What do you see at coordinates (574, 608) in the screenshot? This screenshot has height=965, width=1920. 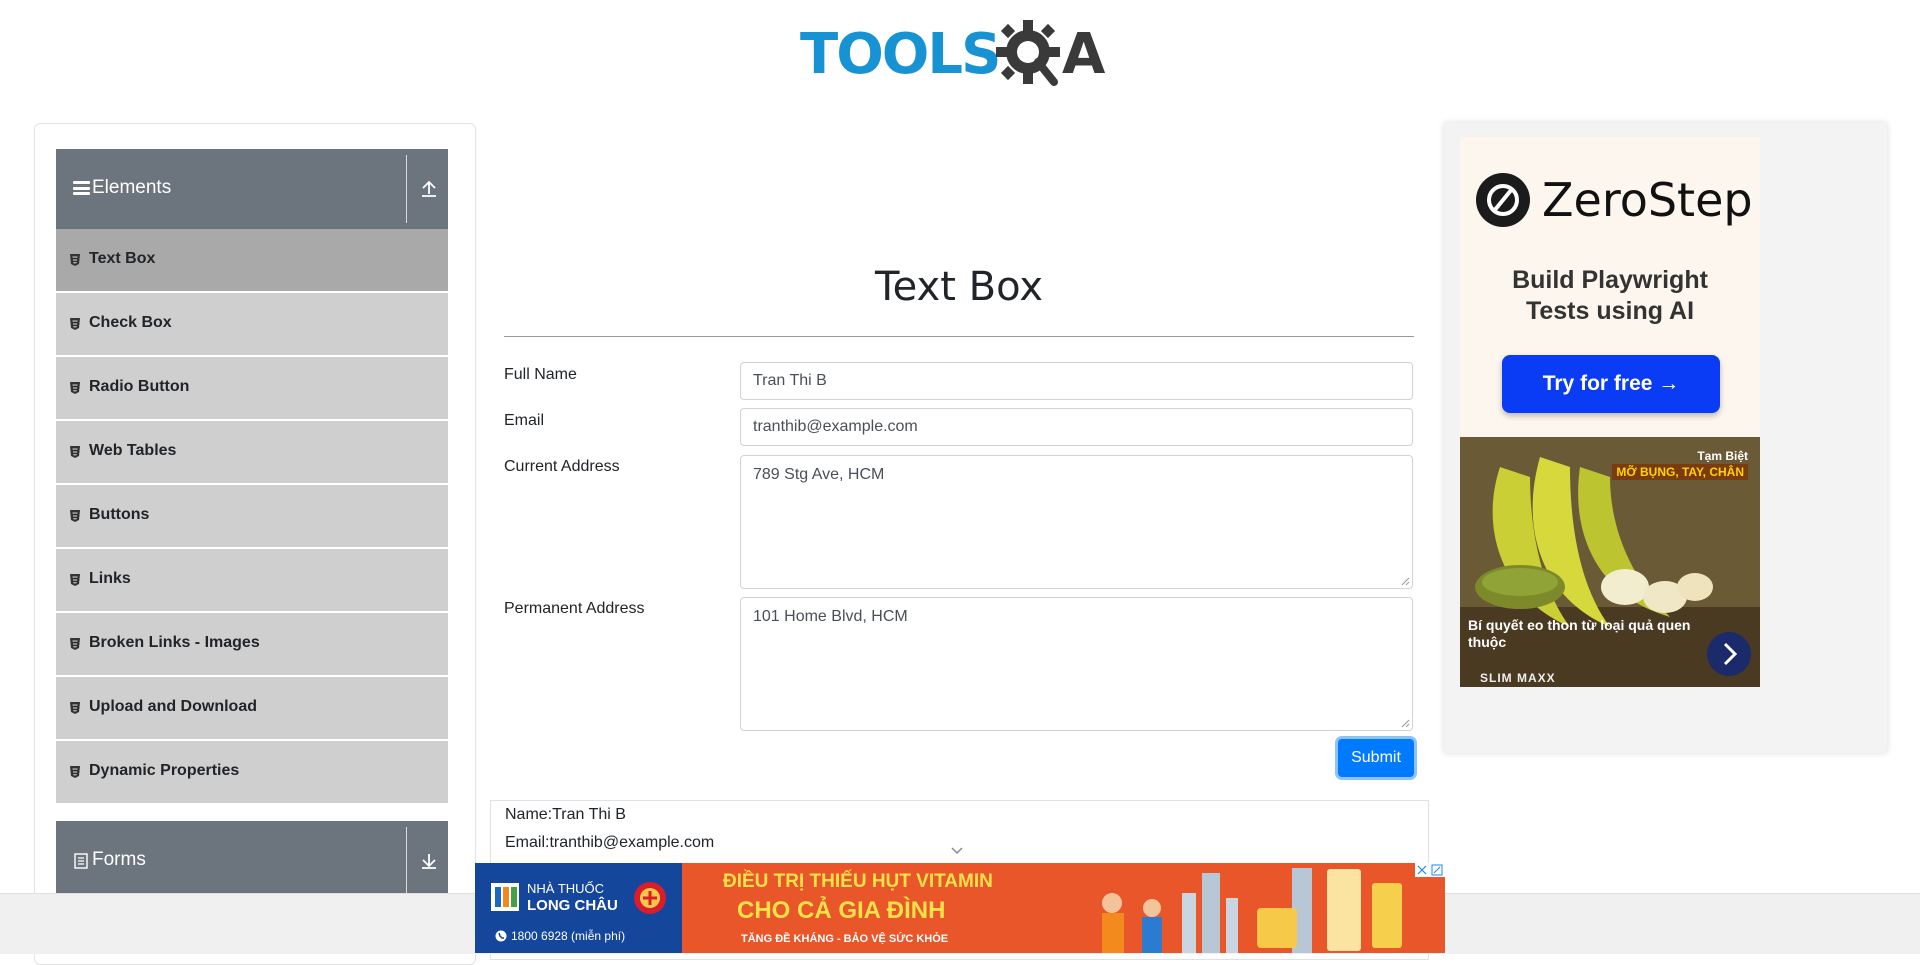 I see `permanent-address-label: Permanent Address` at bounding box center [574, 608].